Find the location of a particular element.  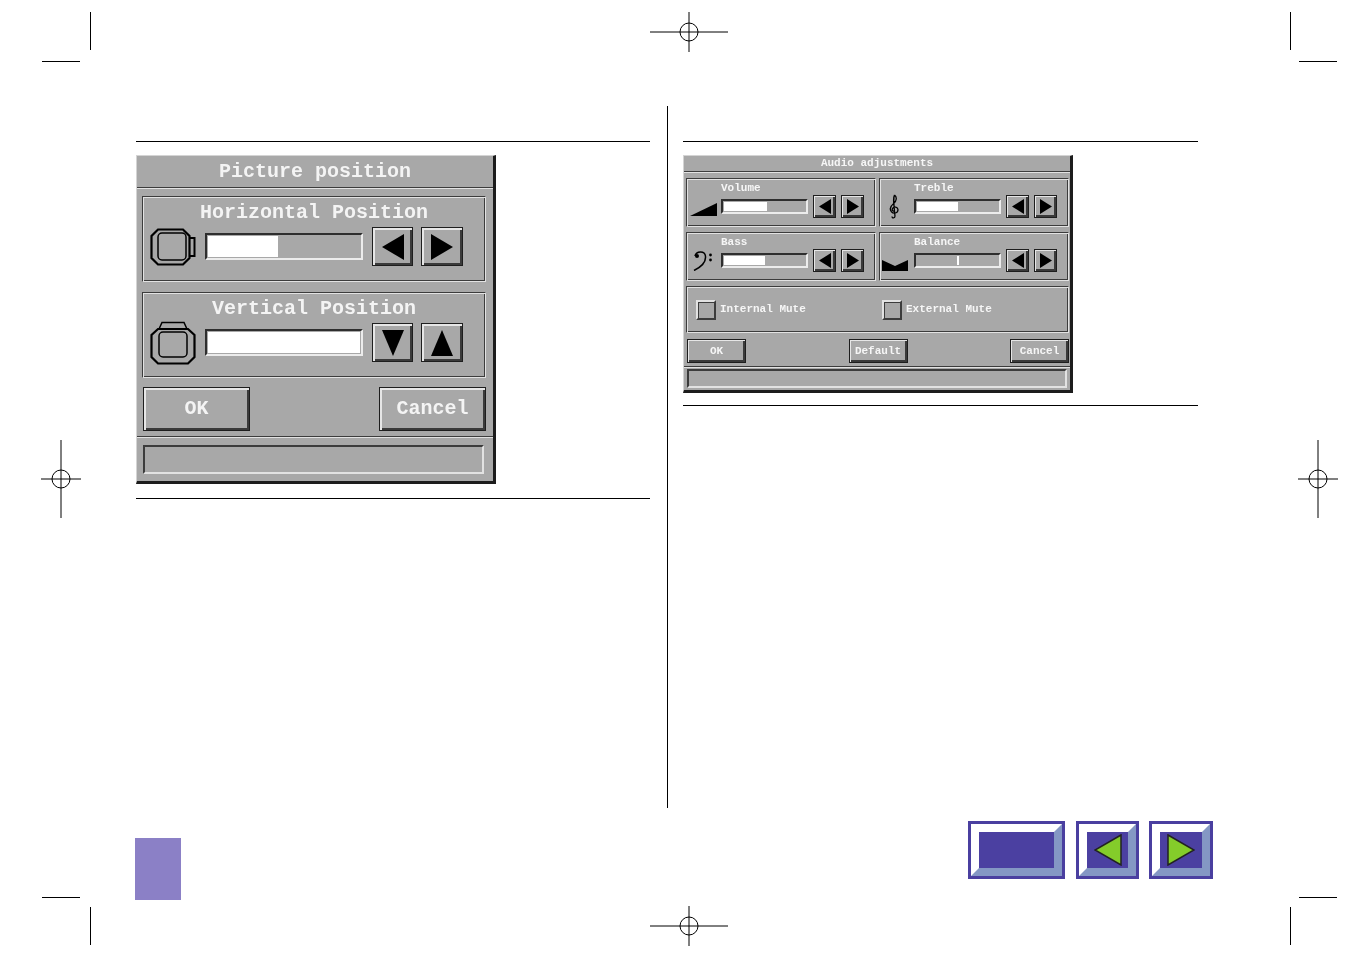

down-arrow-icon is located at coordinates (392, 342).